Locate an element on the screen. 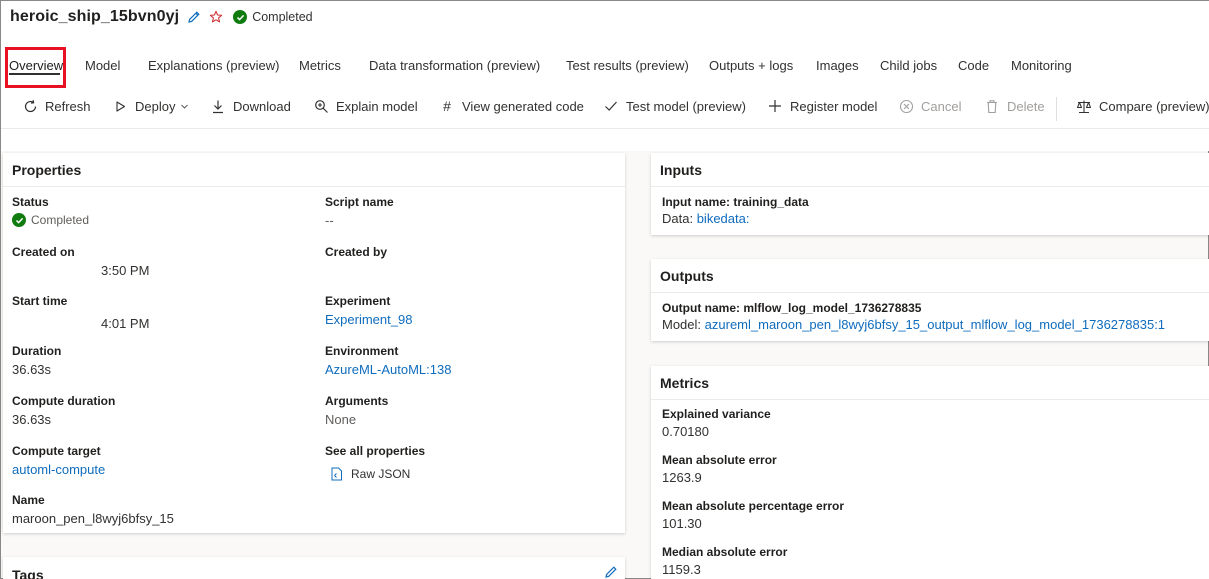  completed-check-icon is located at coordinates (19, 220).